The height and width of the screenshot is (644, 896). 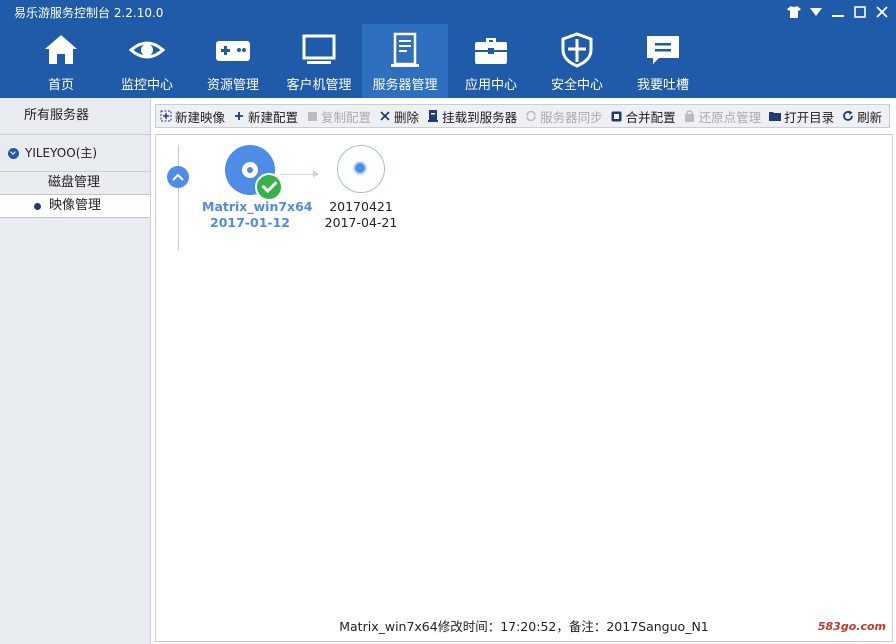 I want to click on sidebar-item-image: 映像管理, so click(x=75, y=206).